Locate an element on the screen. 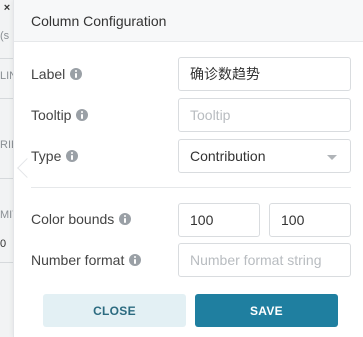  color-bounds-min-input: 100 is located at coordinates (219, 220).